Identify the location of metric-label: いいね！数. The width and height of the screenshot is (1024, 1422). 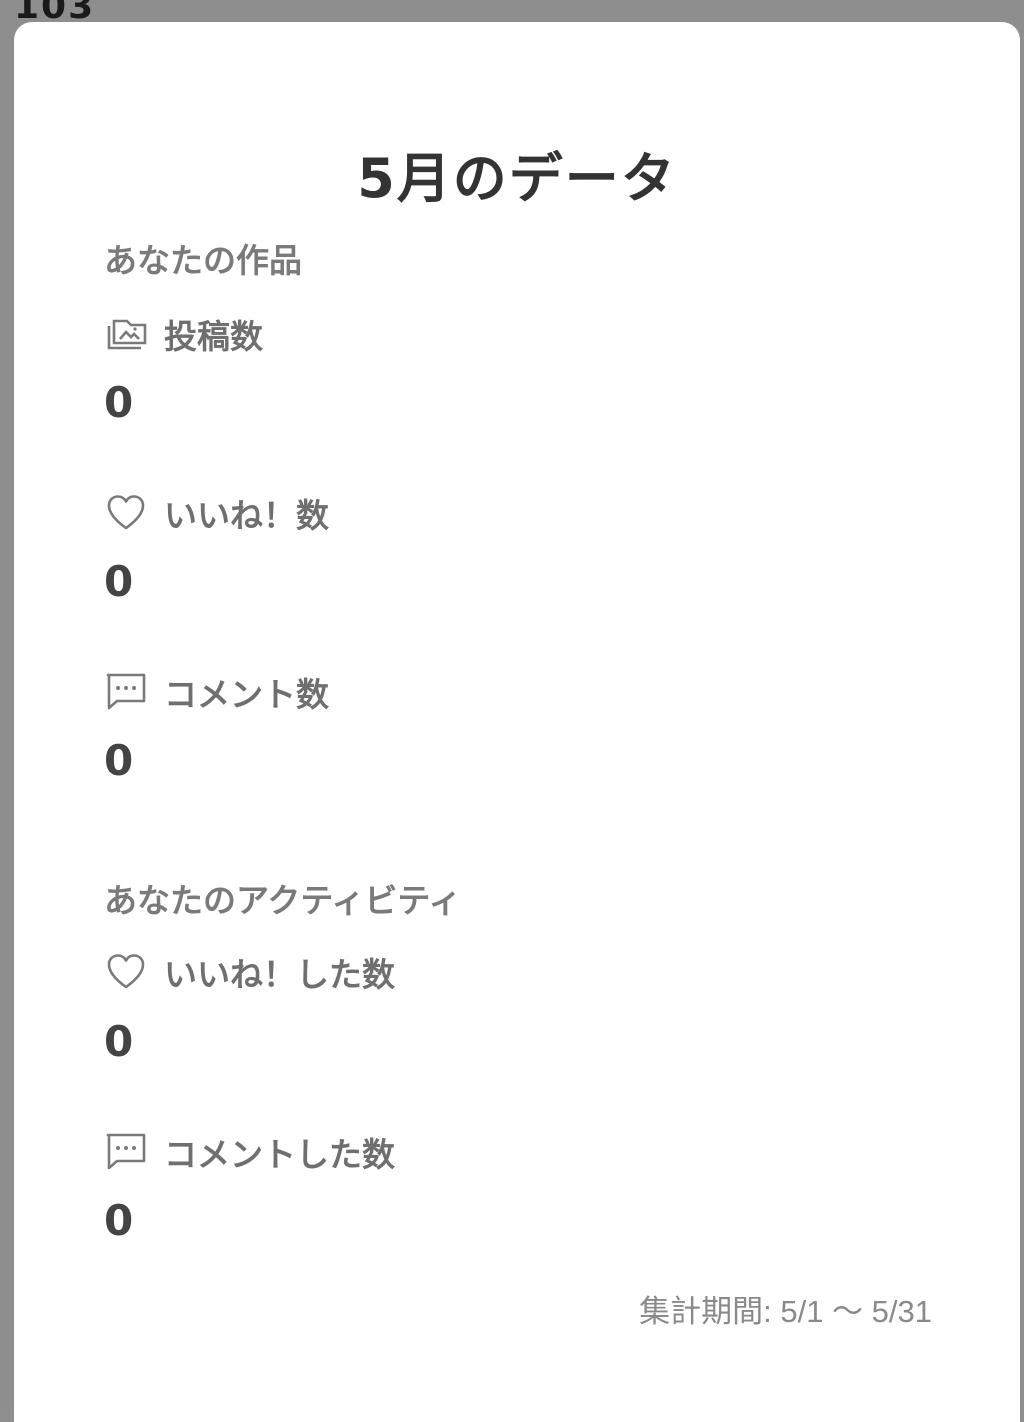
(246, 515).